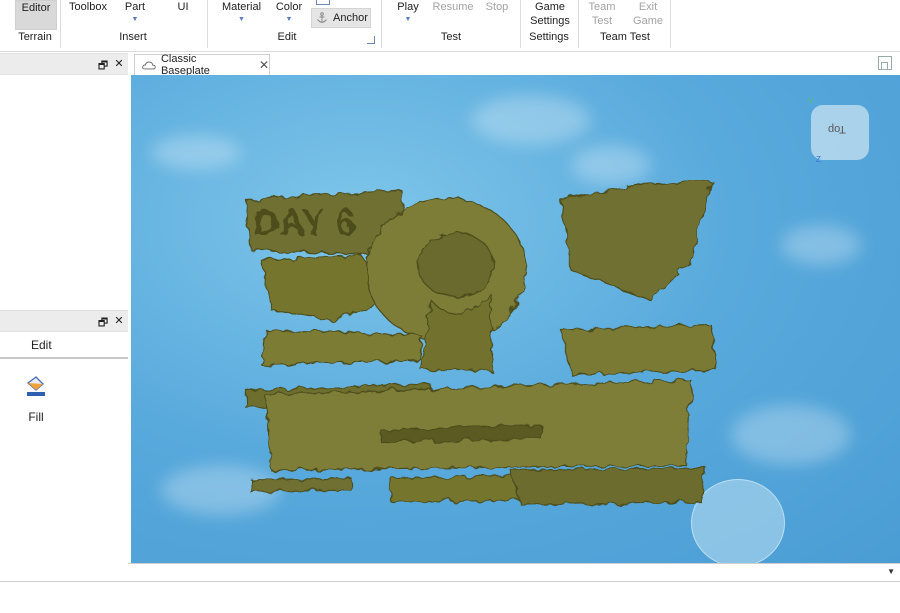 The width and height of the screenshot is (900, 613). I want to click on terrain-editor-button: Editor, so click(36, 15).